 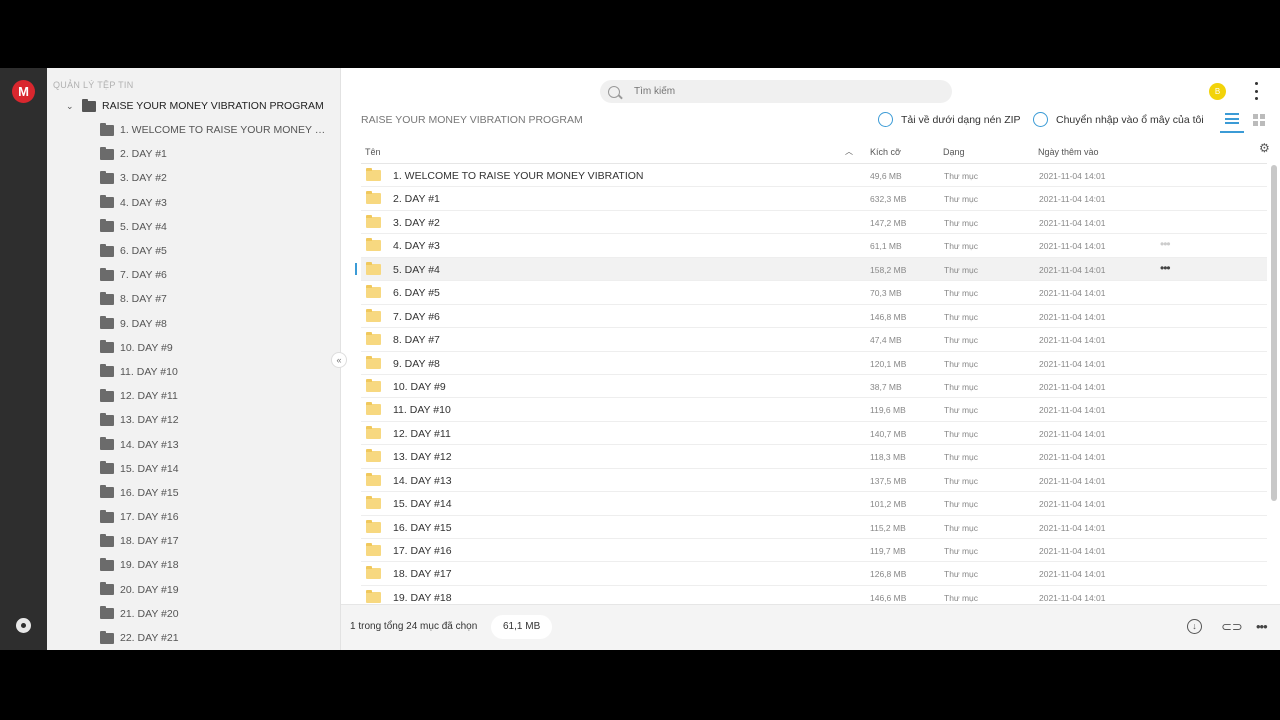 What do you see at coordinates (814, 340) in the screenshot?
I see `table-row: 8. DAY #7 47,4 MB Thư mục 2021-11-04 14:01` at bounding box center [814, 340].